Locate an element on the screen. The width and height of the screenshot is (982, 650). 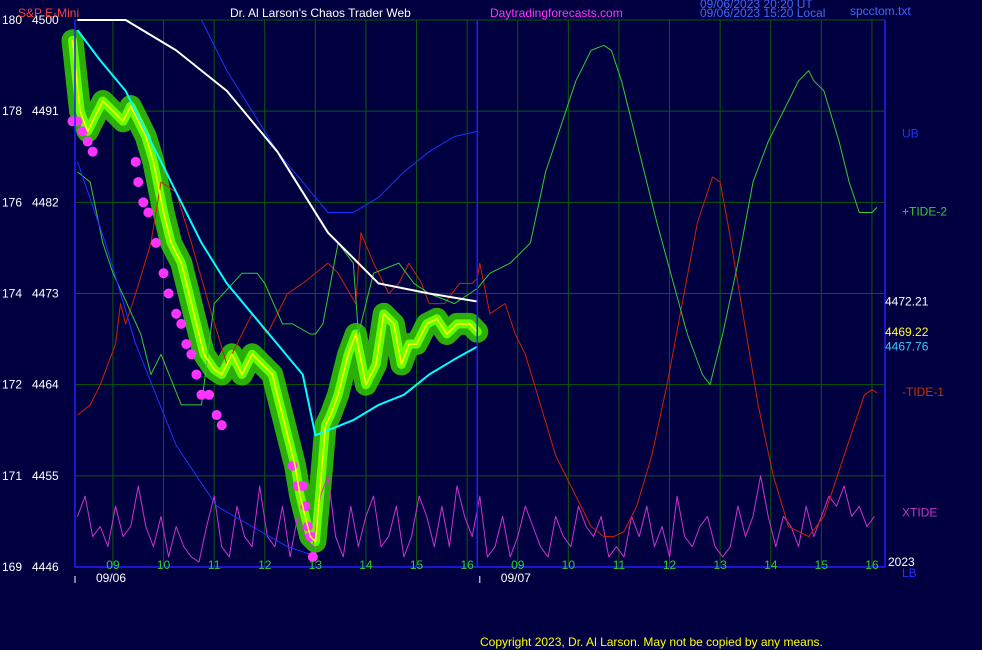
y-tick-label-left: 171 is located at coordinates (12, 476).